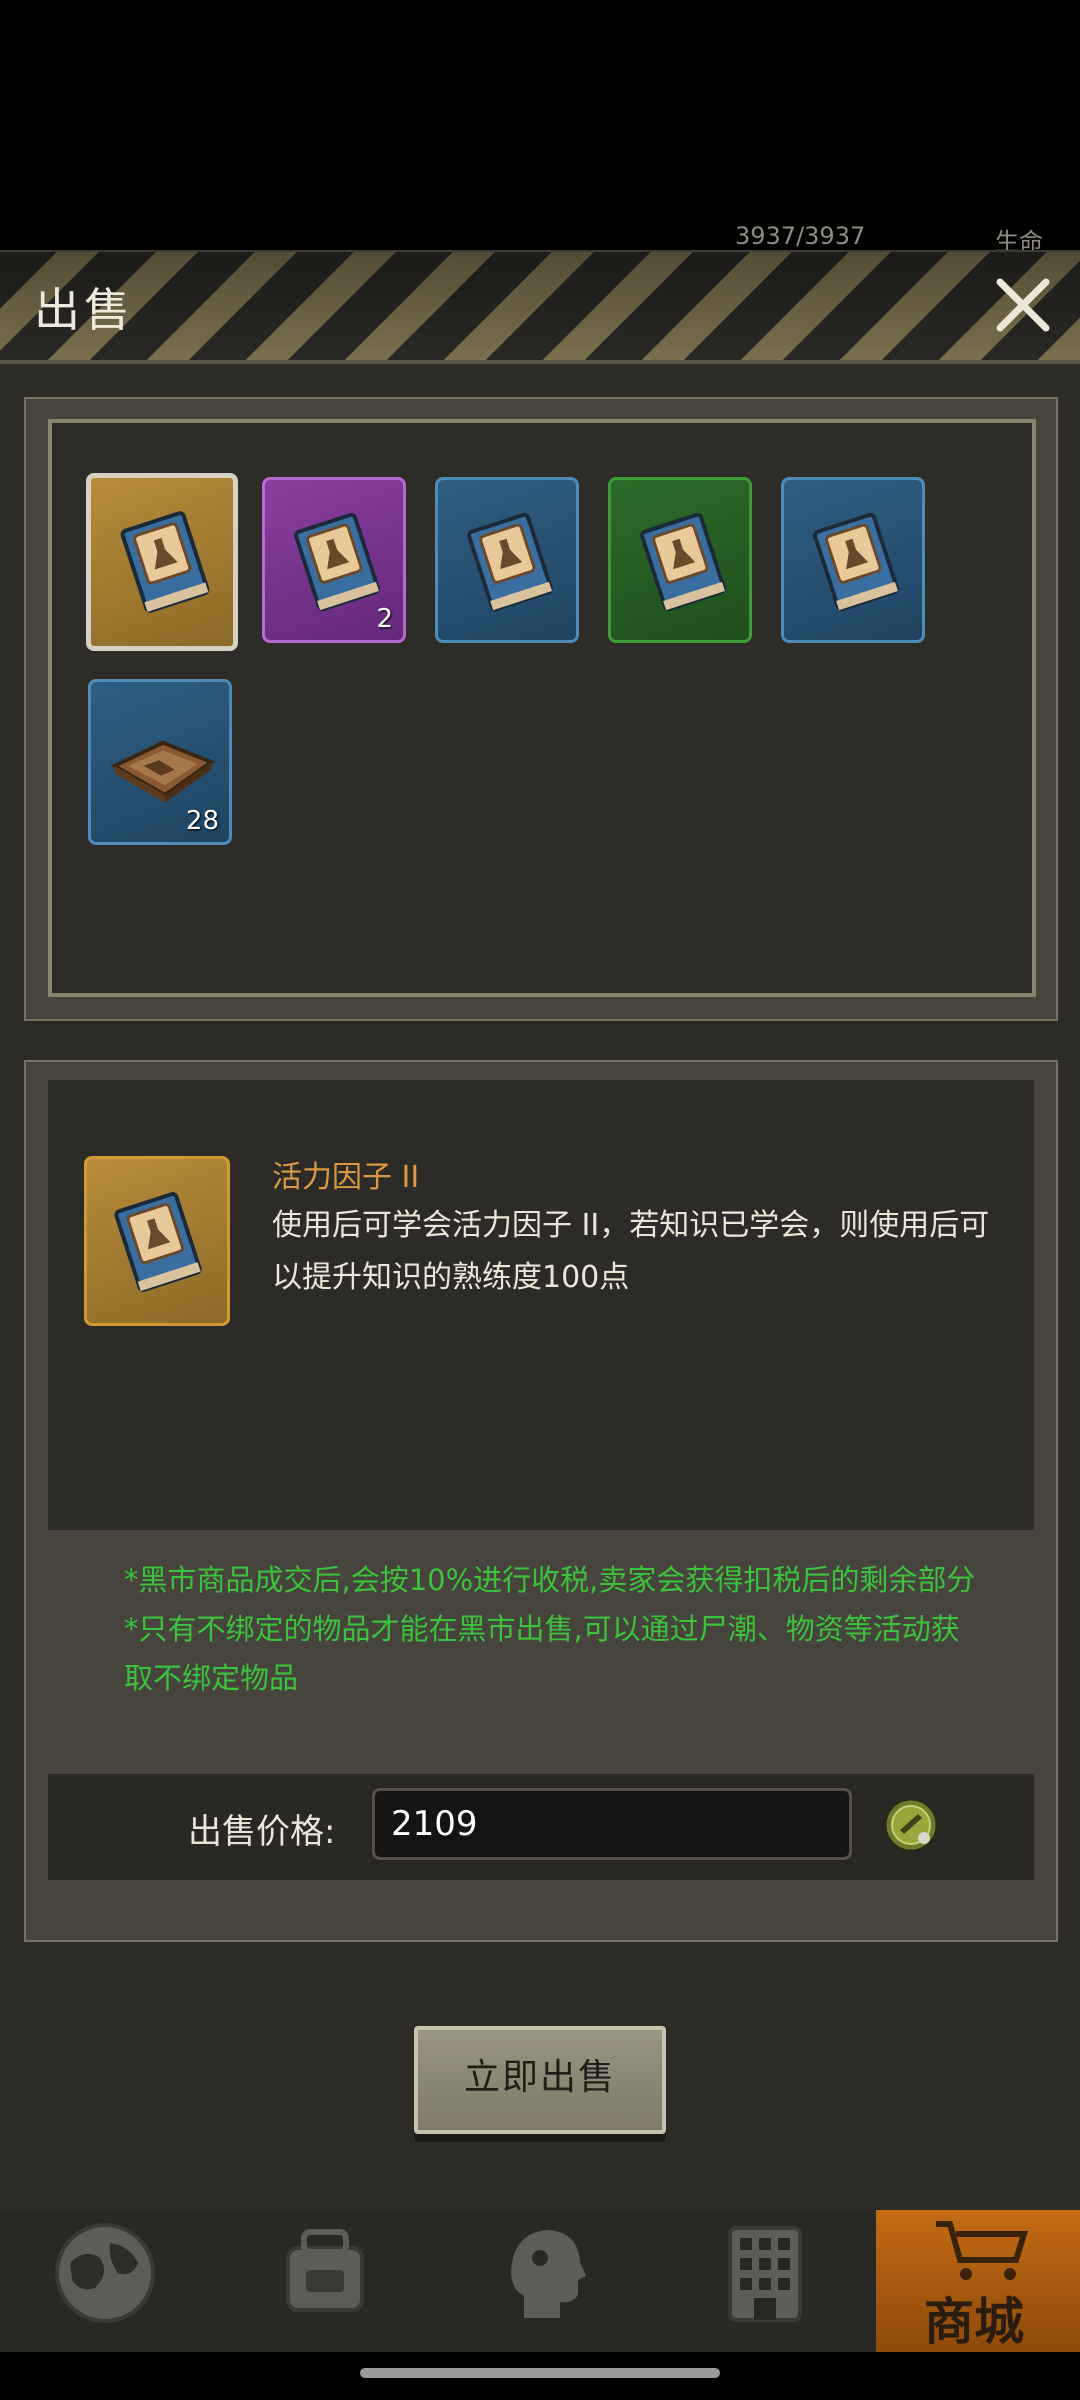  What do you see at coordinates (631, 1251) in the screenshot?
I see `item-description: 使用后可学会活力因子 II，若知识已学会，则使用后可以提升知识的熟练度100点` at bounding box center [631, 1251].